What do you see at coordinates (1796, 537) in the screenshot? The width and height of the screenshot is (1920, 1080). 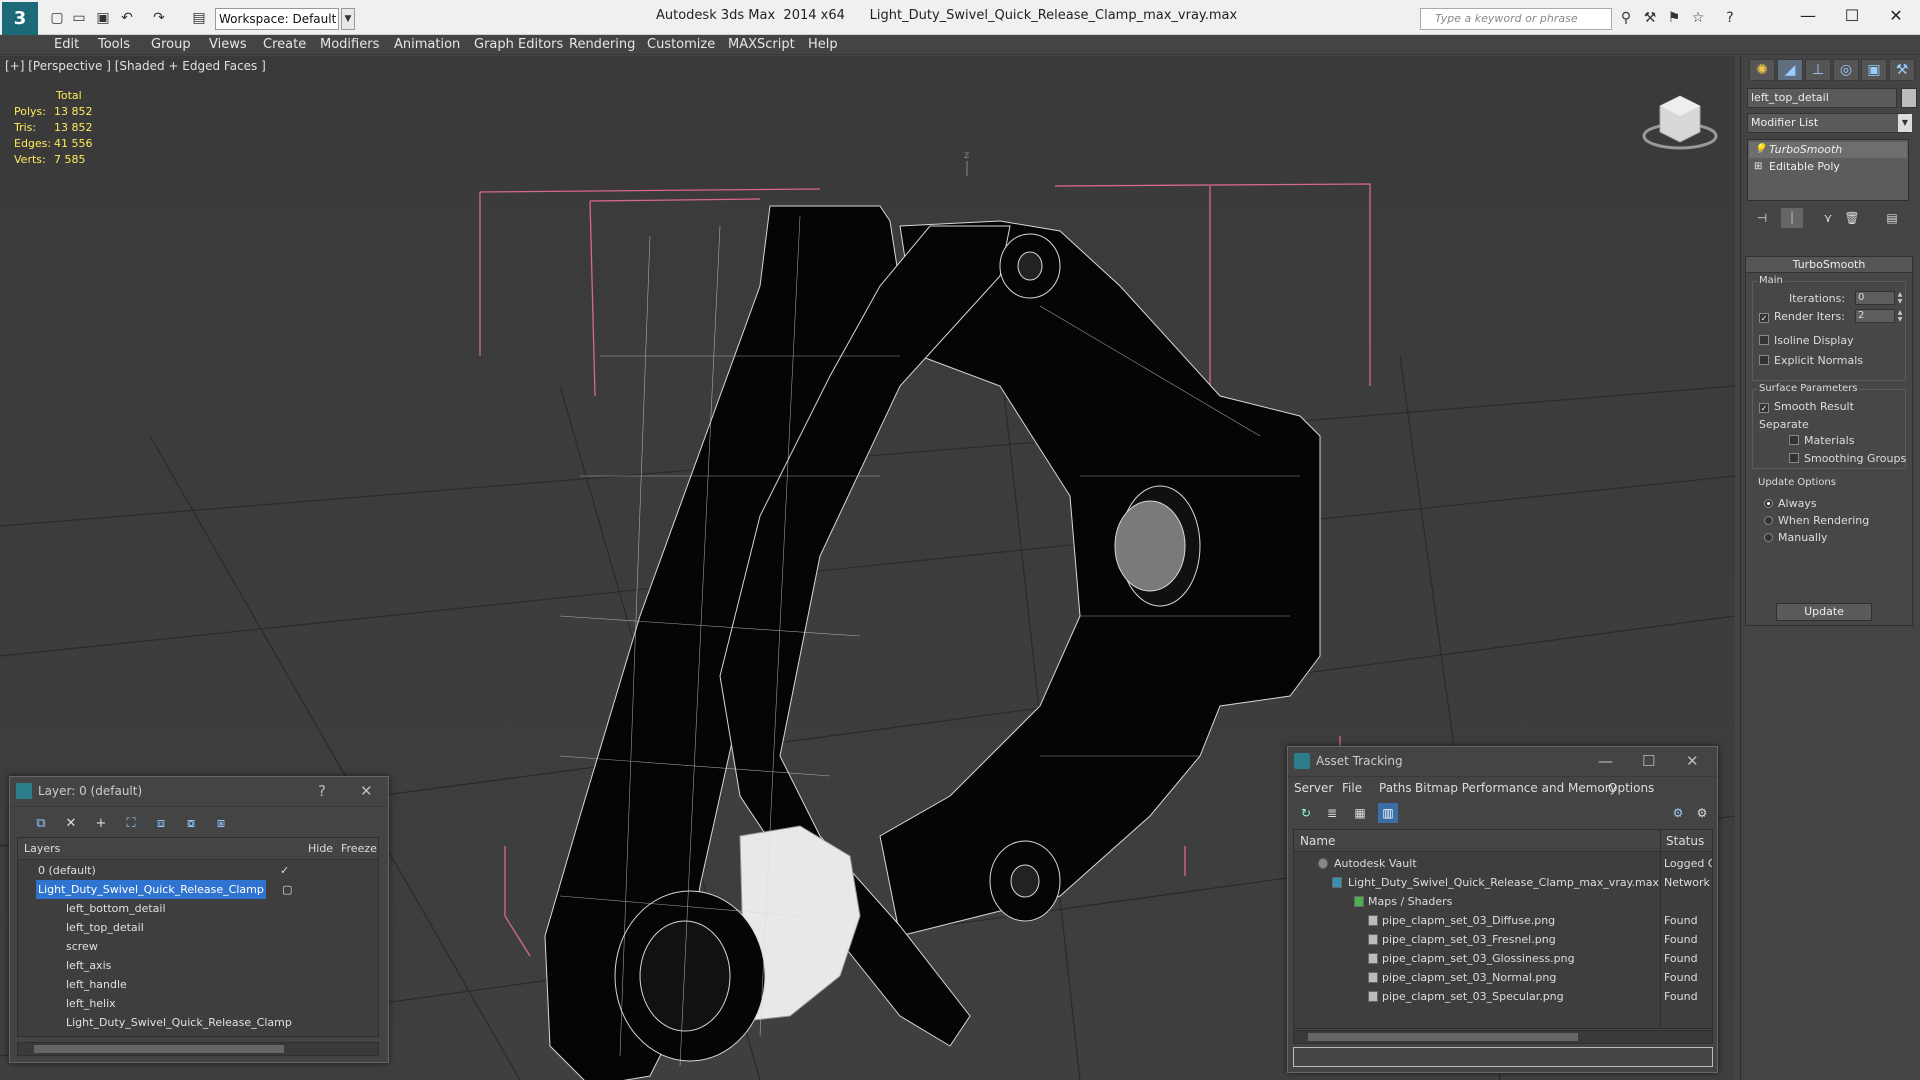 I see `radio-manually: Manually` at bounding box center [1796, 537].